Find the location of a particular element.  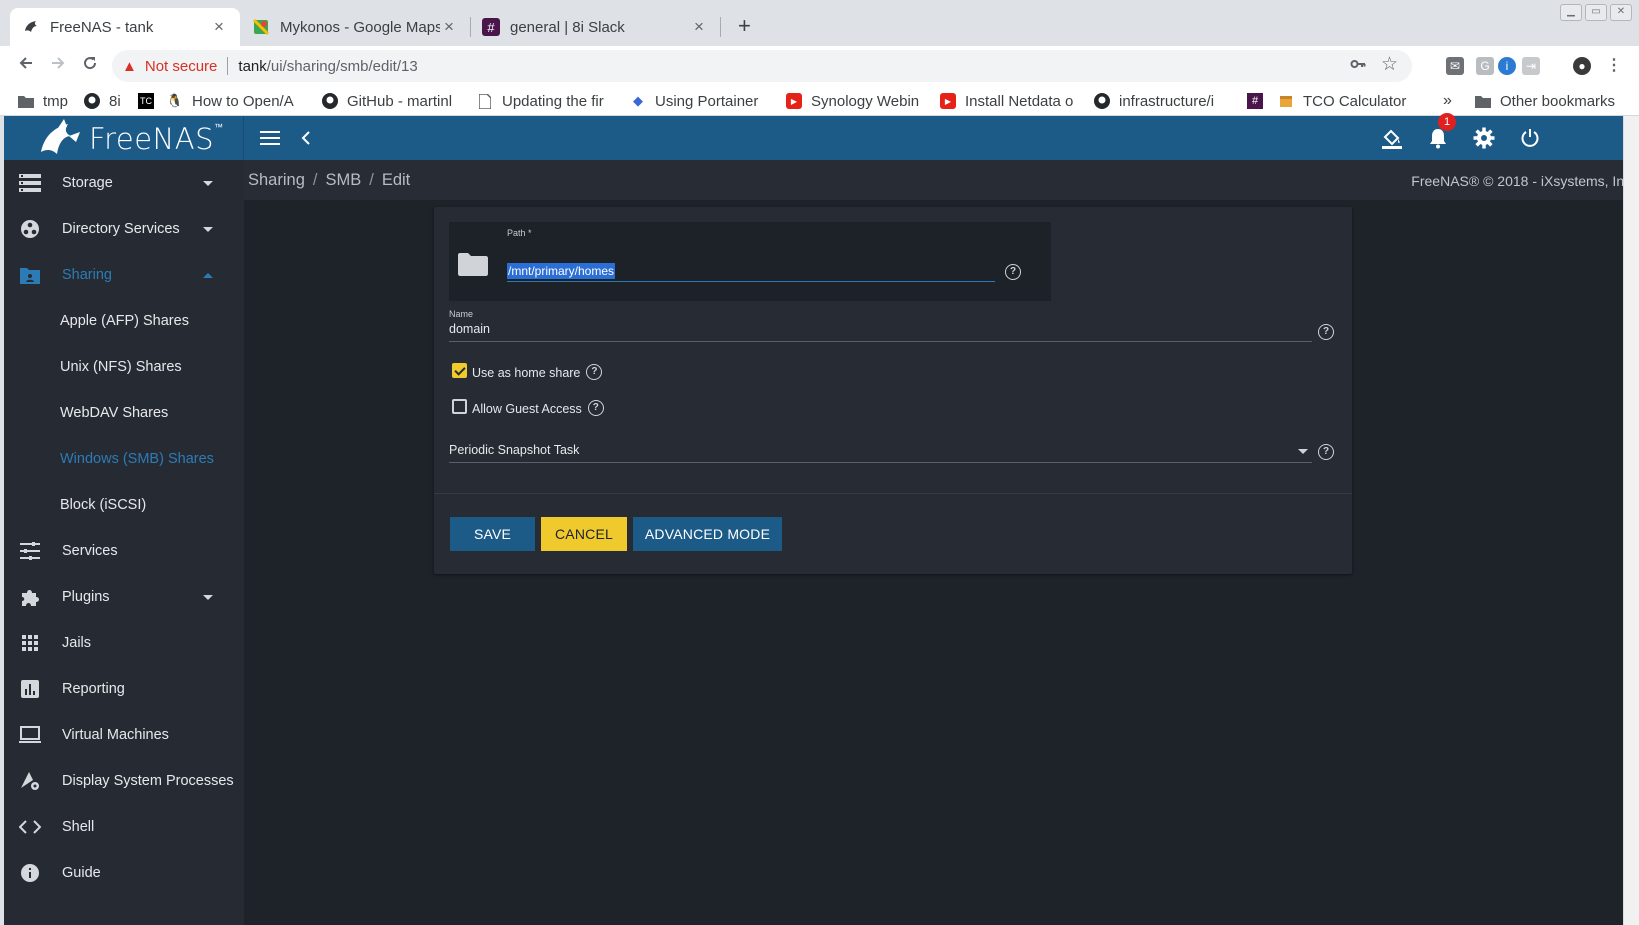

bookmark-how-to-open: 🐧 How to Open/A is located at coordinates (236, 101).